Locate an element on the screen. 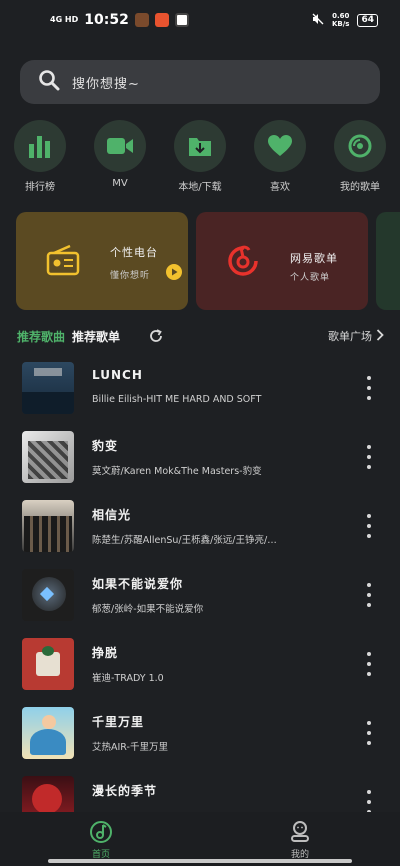  song-artist: Billie Eilish-HIT ME HARD AND SOFT is located at coordinates (177, 399).